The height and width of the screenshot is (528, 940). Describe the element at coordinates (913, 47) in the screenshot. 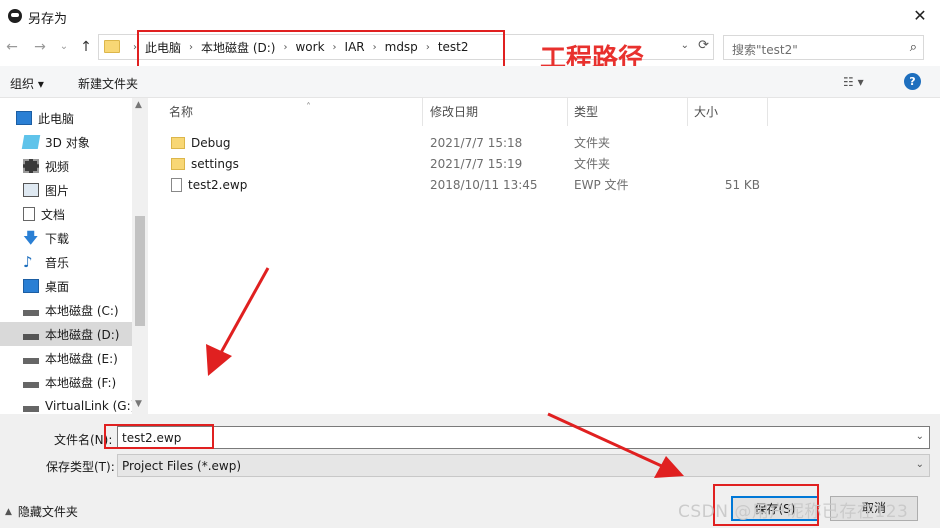

I see `search-icon: ⌕` at that location.